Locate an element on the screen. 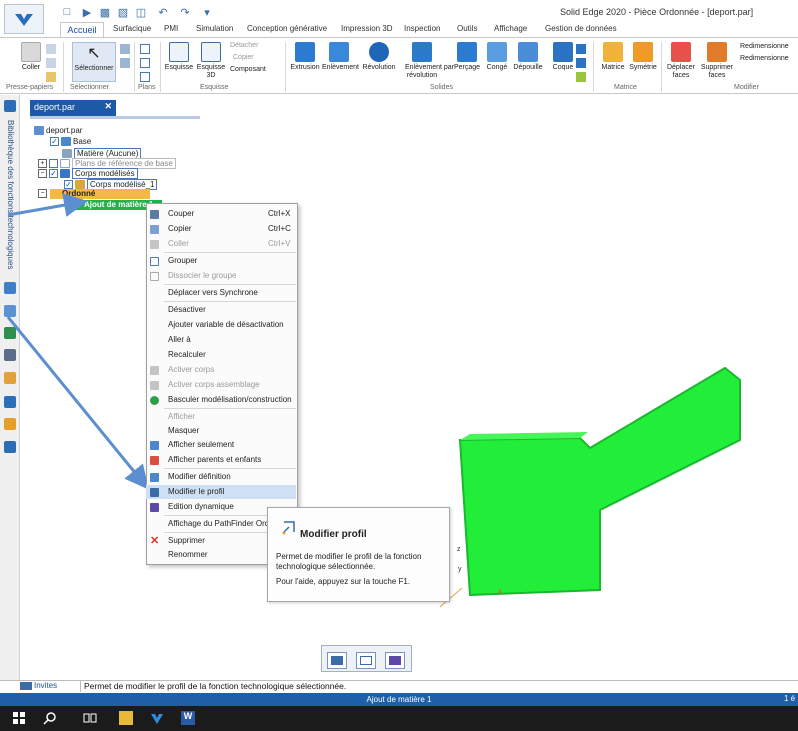  solid-edge-logo-icon is located at coordinates (24, 20).